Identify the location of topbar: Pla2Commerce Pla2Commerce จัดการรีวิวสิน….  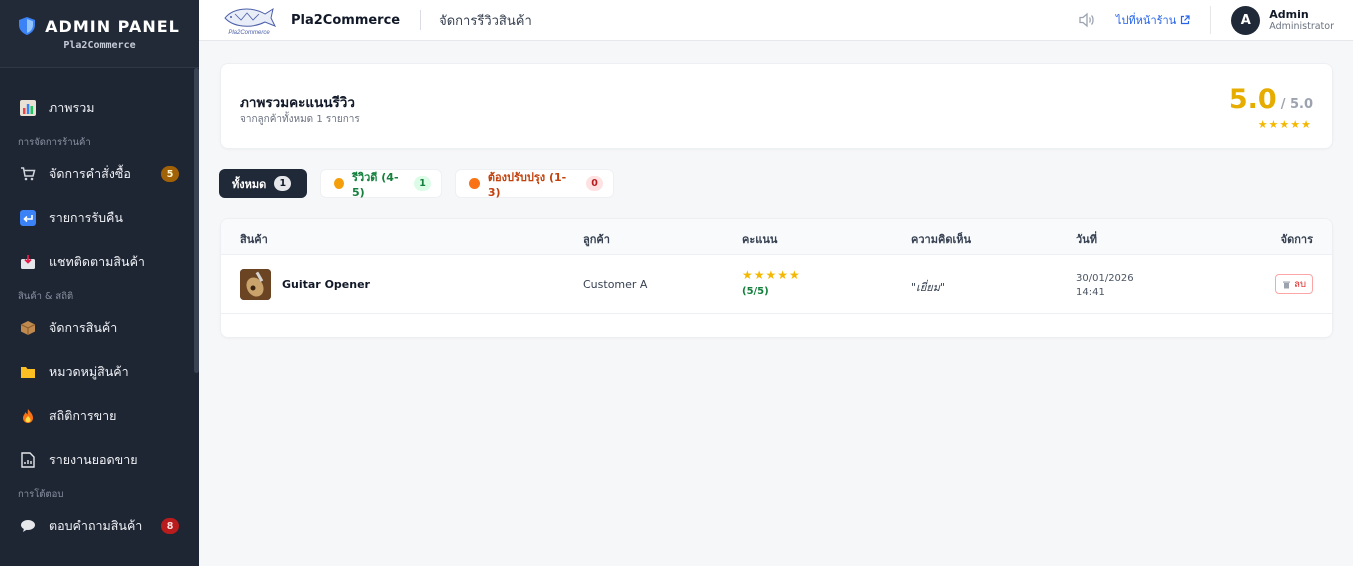
(776, 20).